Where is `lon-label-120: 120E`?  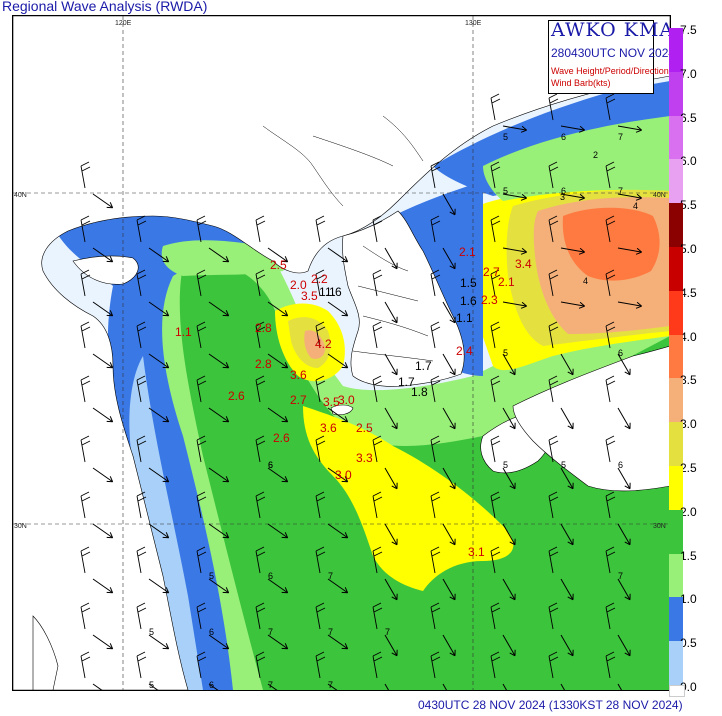 lon-label-120: 120E is located at coordinates (123, 23).